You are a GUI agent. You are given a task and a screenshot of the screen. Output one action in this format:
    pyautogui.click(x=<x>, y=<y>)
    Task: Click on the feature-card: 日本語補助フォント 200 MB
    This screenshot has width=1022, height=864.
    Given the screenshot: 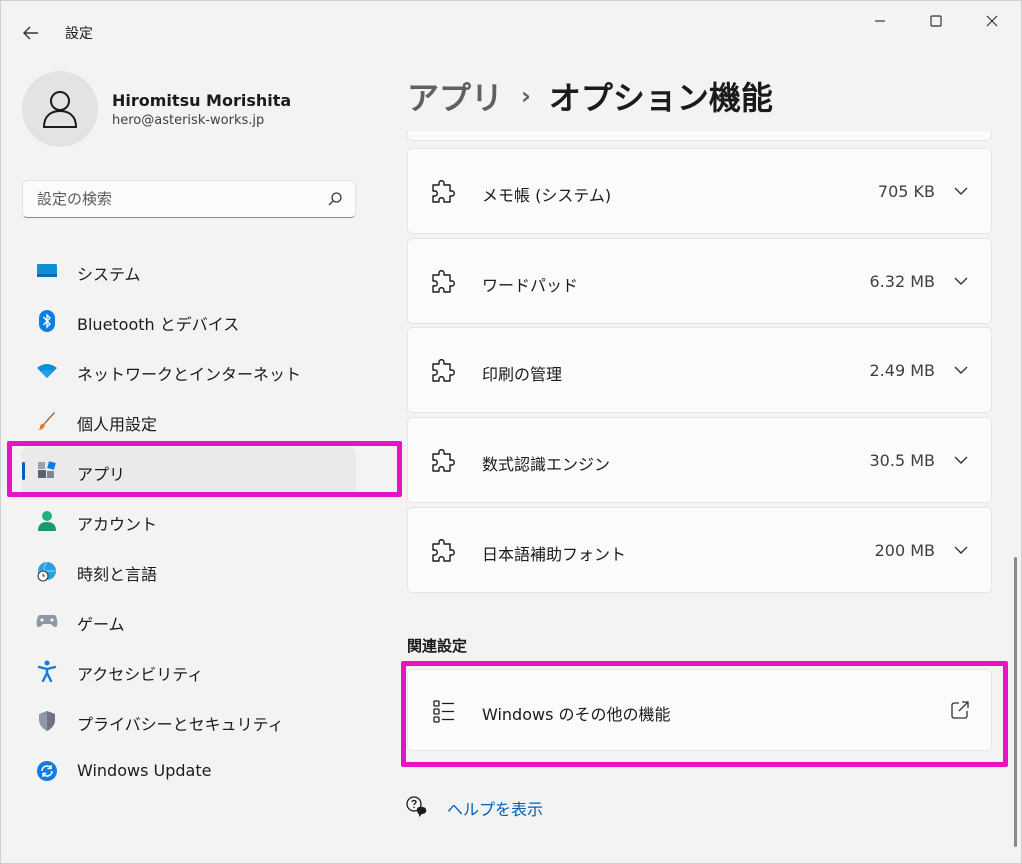 What is the action you would take?
    pyautogui.click(x=699, y=550)
    